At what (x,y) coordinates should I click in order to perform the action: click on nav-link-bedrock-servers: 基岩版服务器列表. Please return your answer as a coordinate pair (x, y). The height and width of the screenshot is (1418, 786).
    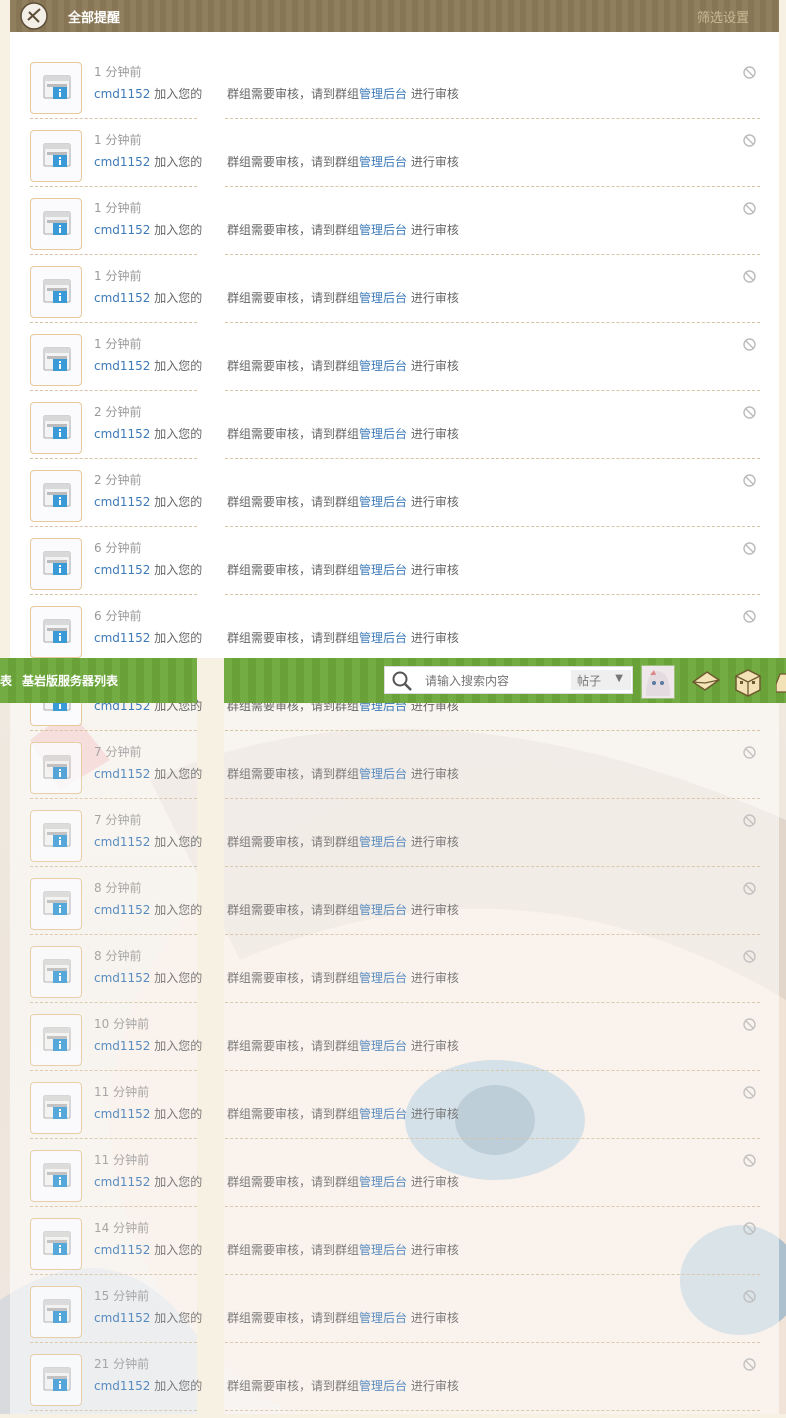
    Looking at the image, I should click on (70, 680).